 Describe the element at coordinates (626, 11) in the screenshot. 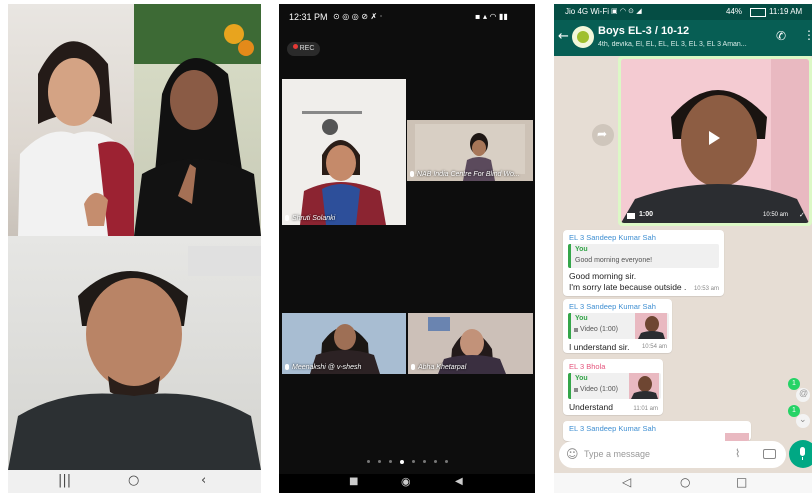

I see `status-icons: ▣ ◠ ⊙ ◢` at that location.